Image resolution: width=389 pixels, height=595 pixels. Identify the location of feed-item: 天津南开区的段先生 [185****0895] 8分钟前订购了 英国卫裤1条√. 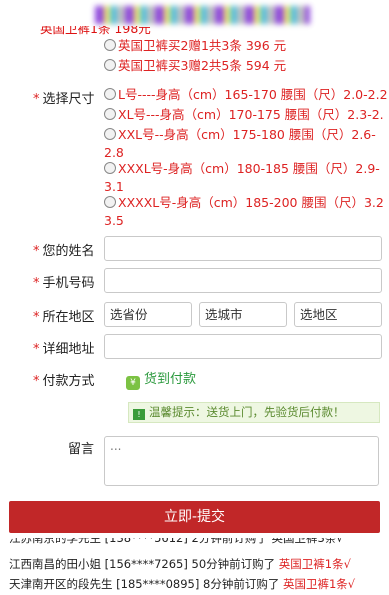
(182, 584).